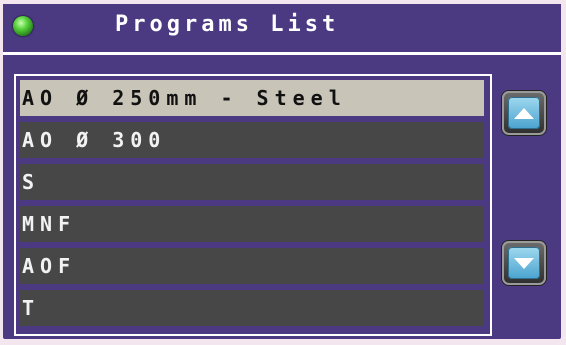 The image size is (566, 345). I want to click on header-bar: Programs List, so click(282, 28).